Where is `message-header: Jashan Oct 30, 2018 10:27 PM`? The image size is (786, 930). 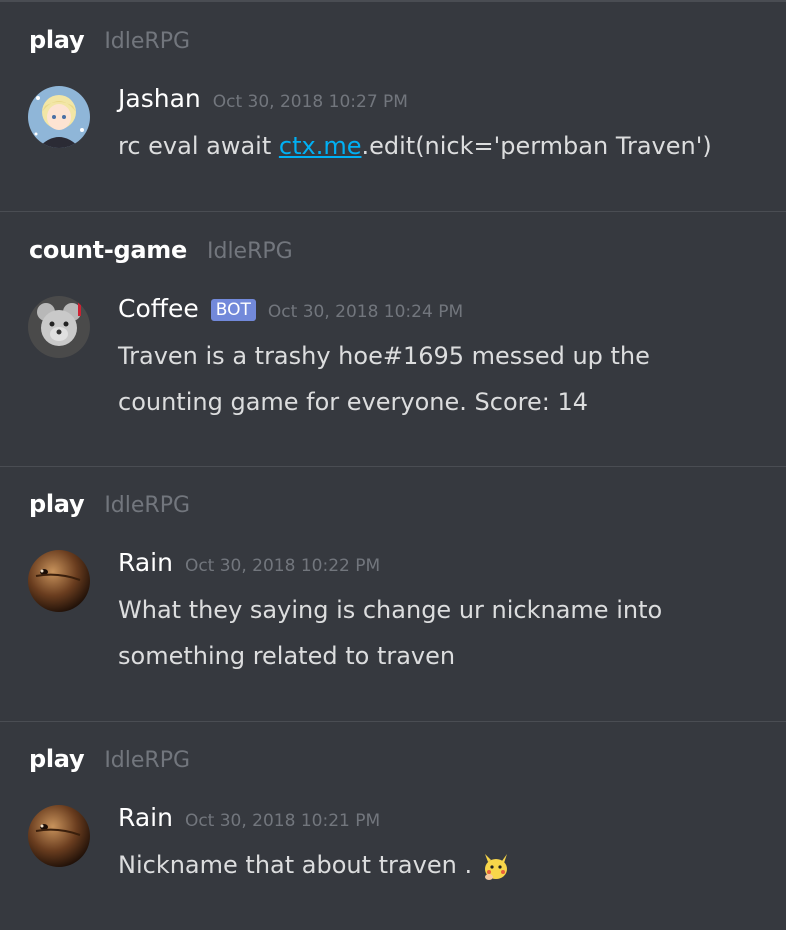
message-header: Jashan Oct 30, 2018 10:27 PM is located at coordinates (263, 98).